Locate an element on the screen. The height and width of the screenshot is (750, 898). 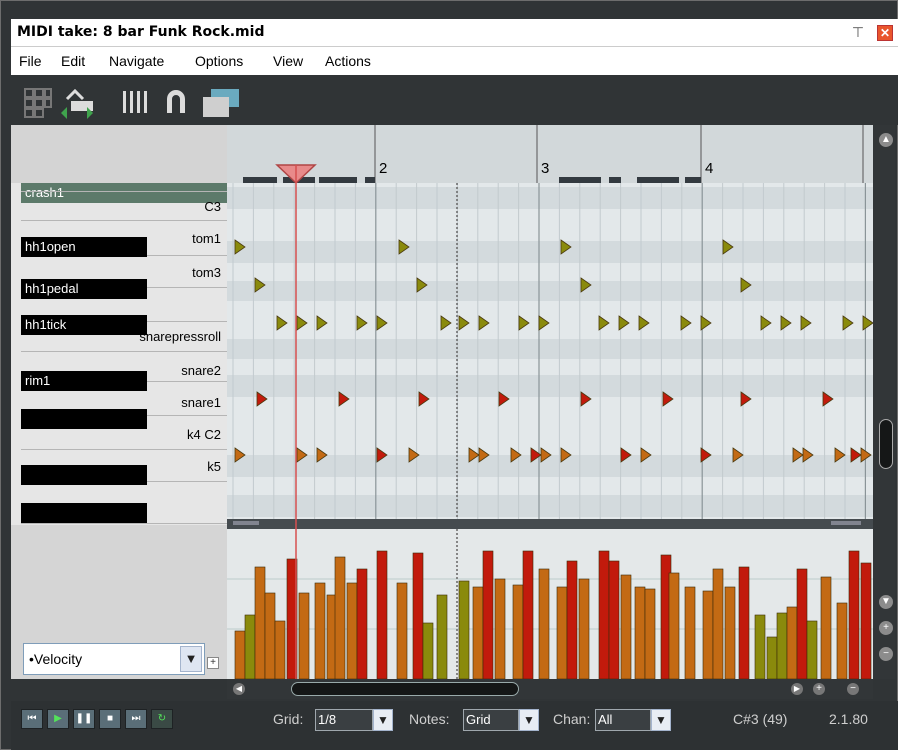
key-label-snare2: snare2 is located at coordinates (201, 370).